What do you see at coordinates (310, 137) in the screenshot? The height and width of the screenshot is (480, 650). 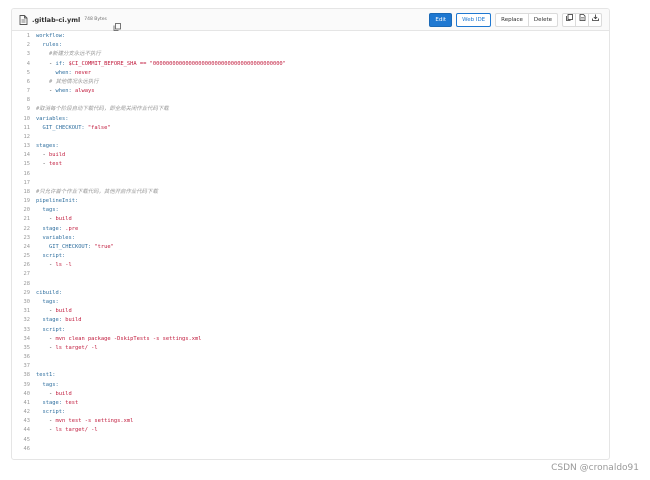 I see `code-line: 12` at bounding box center [310, 137].